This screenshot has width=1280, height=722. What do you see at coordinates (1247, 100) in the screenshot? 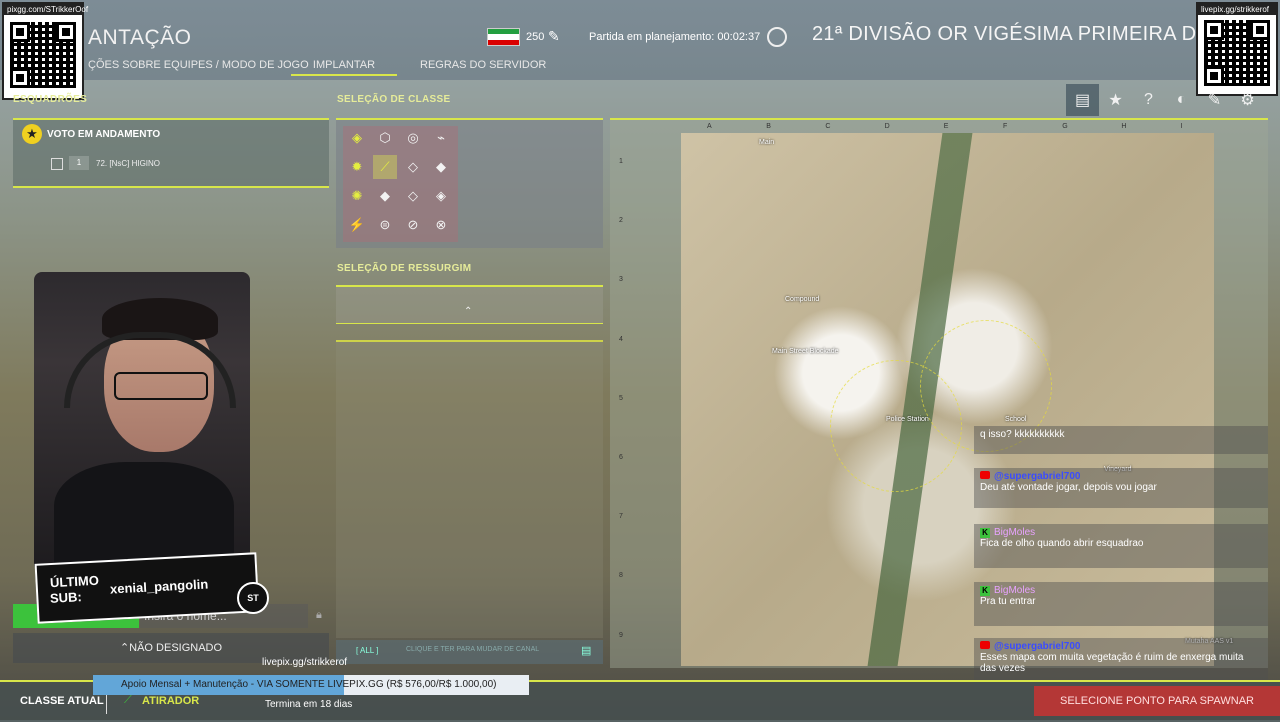
I see `gear-icon: ⚙` at bounding box center [1247, 100].